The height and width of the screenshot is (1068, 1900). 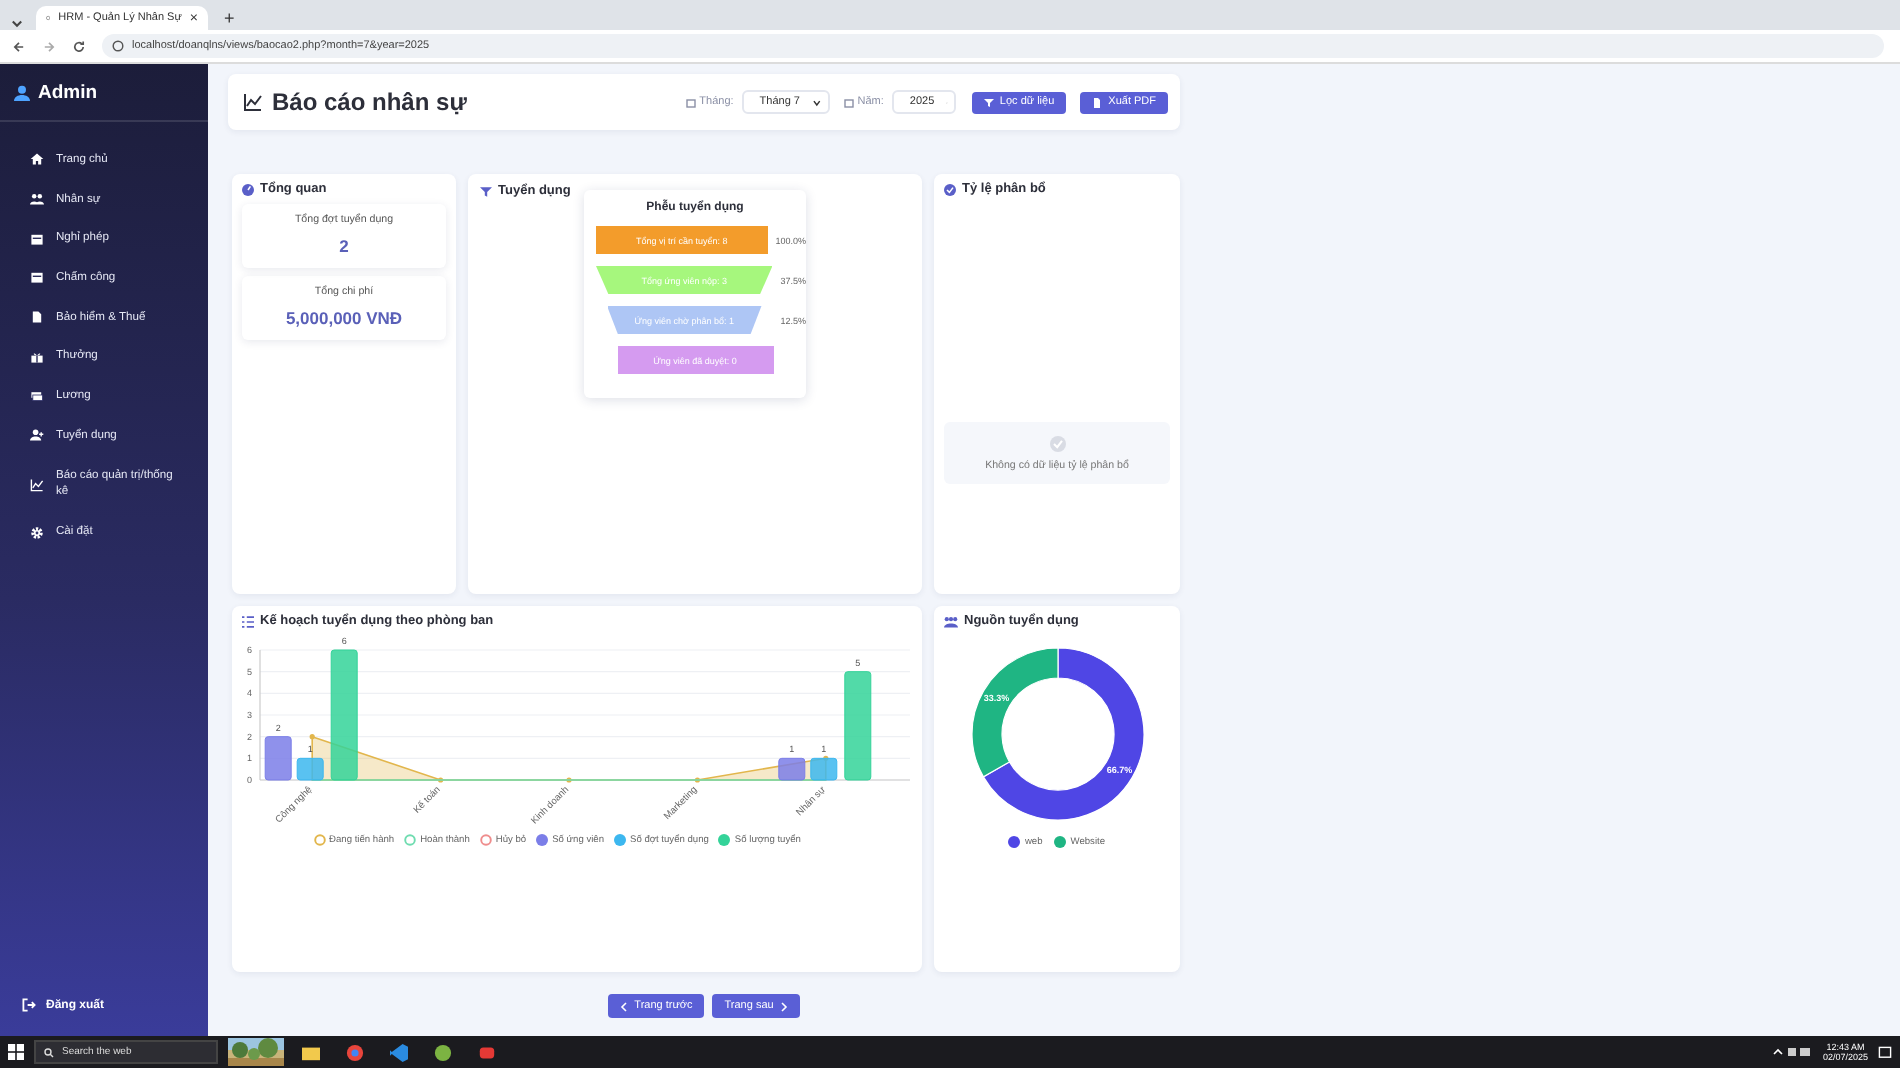 I want to click on stat-value: 5,000,000 VNĐ, so click(x=344, y=318).